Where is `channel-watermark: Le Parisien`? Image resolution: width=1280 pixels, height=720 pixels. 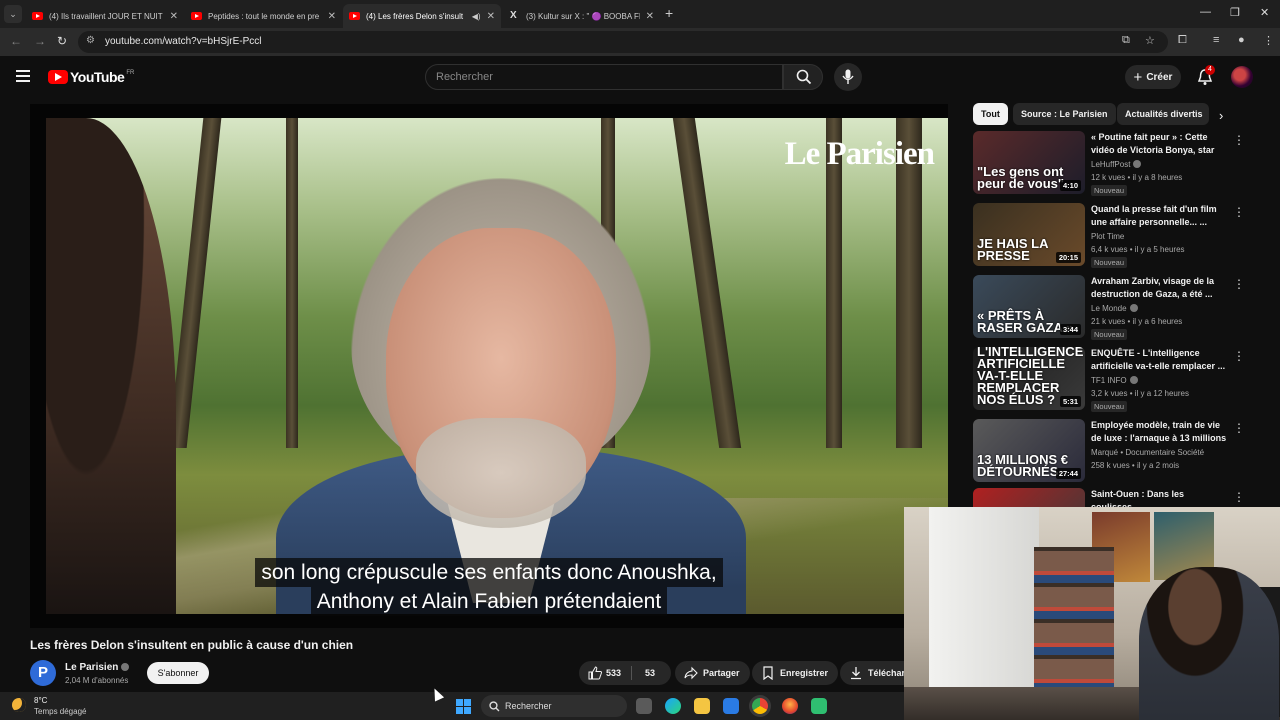 channel-watermark: Le Parisien is located at coordinates (859, 154).